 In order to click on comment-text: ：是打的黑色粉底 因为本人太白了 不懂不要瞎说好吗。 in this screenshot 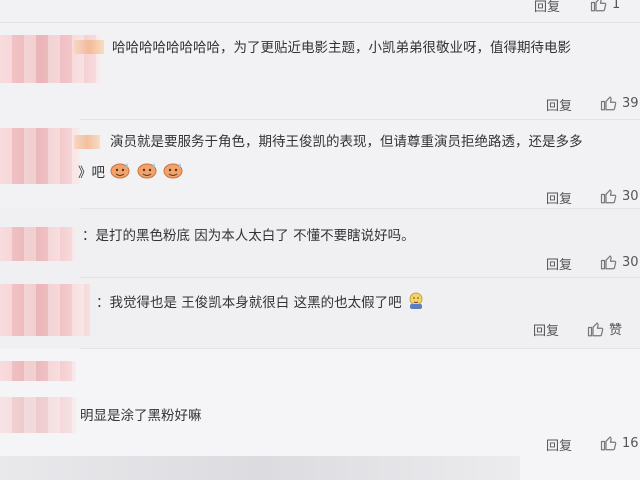, I will do `click(248, 236)`.